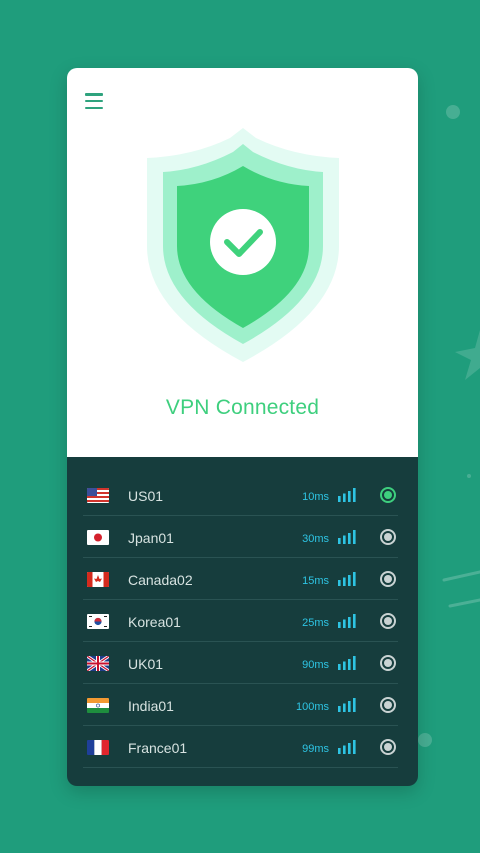  What do you see at coordinates (315, 623) in the screenshot?
I see `server-ping: 25ms` at bounding box center [315, 623].